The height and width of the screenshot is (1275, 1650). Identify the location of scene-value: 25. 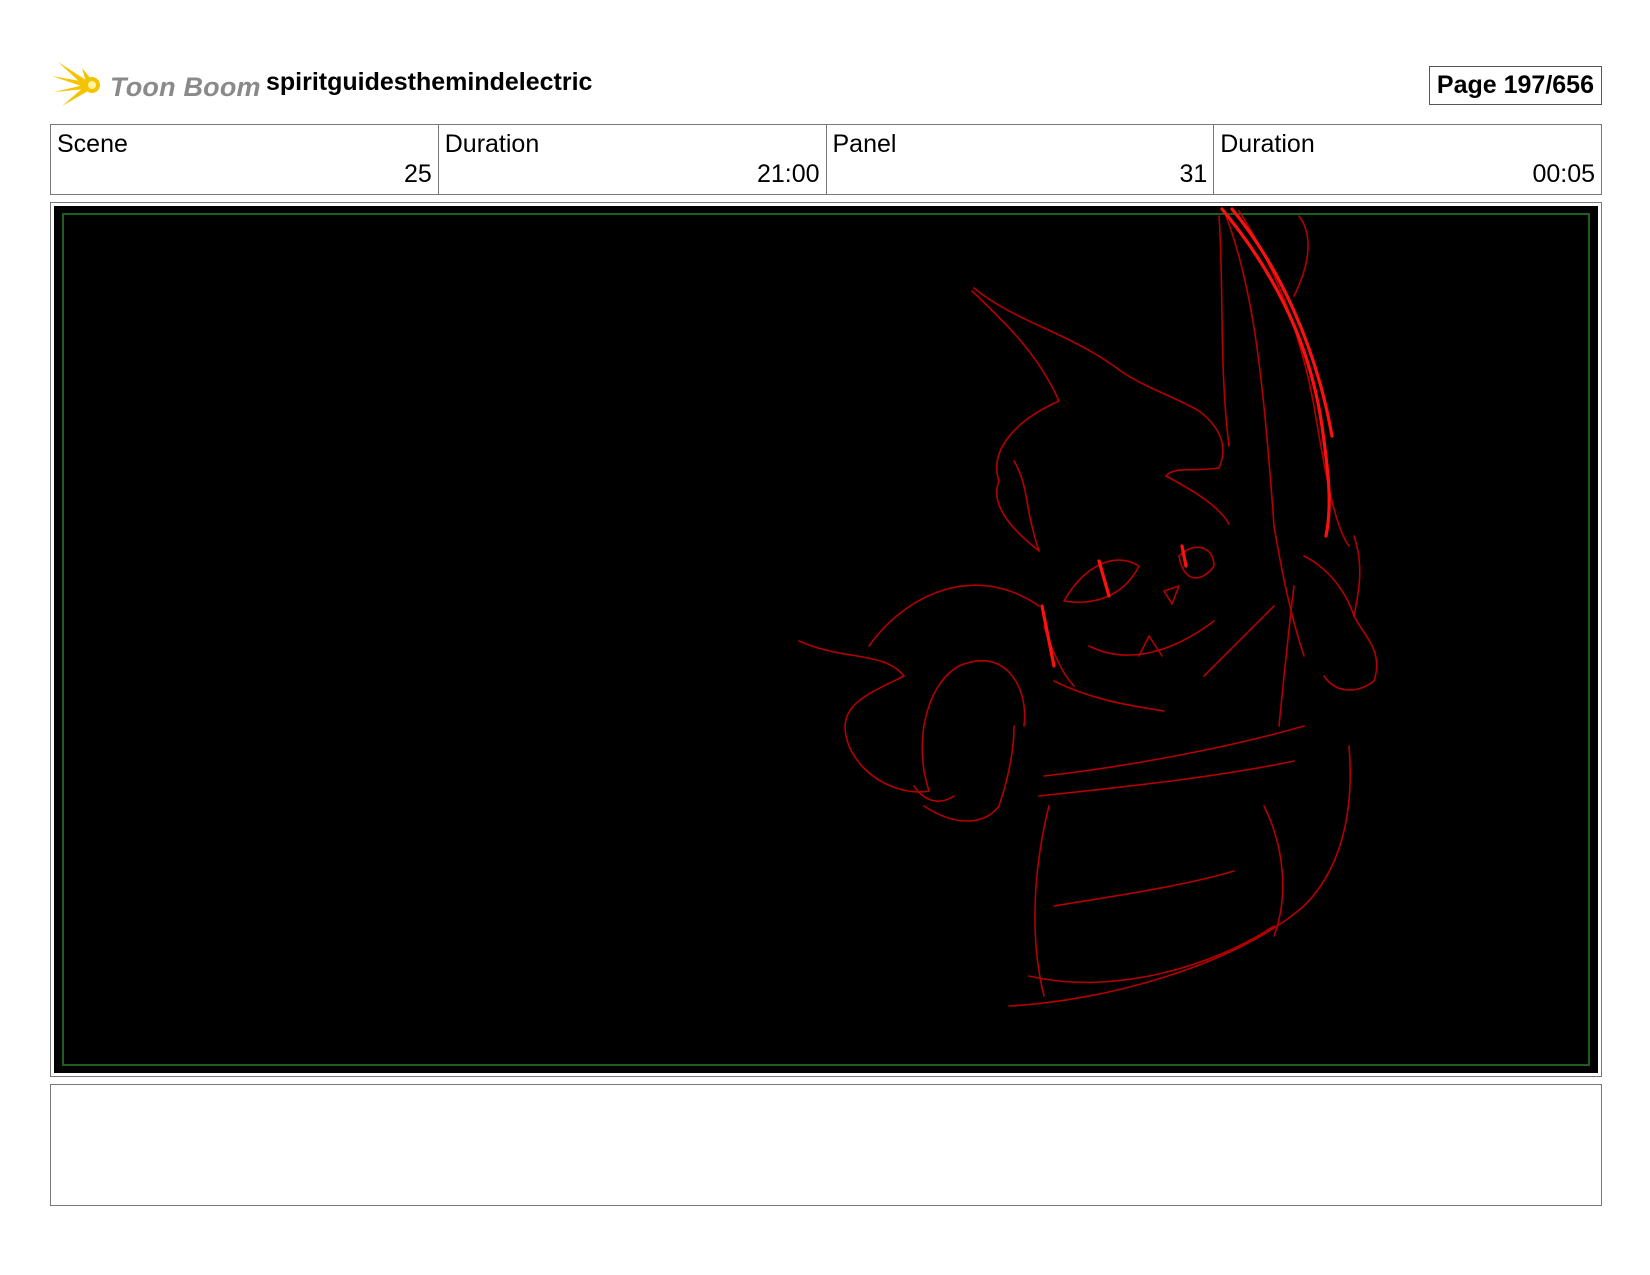
(417, 174).